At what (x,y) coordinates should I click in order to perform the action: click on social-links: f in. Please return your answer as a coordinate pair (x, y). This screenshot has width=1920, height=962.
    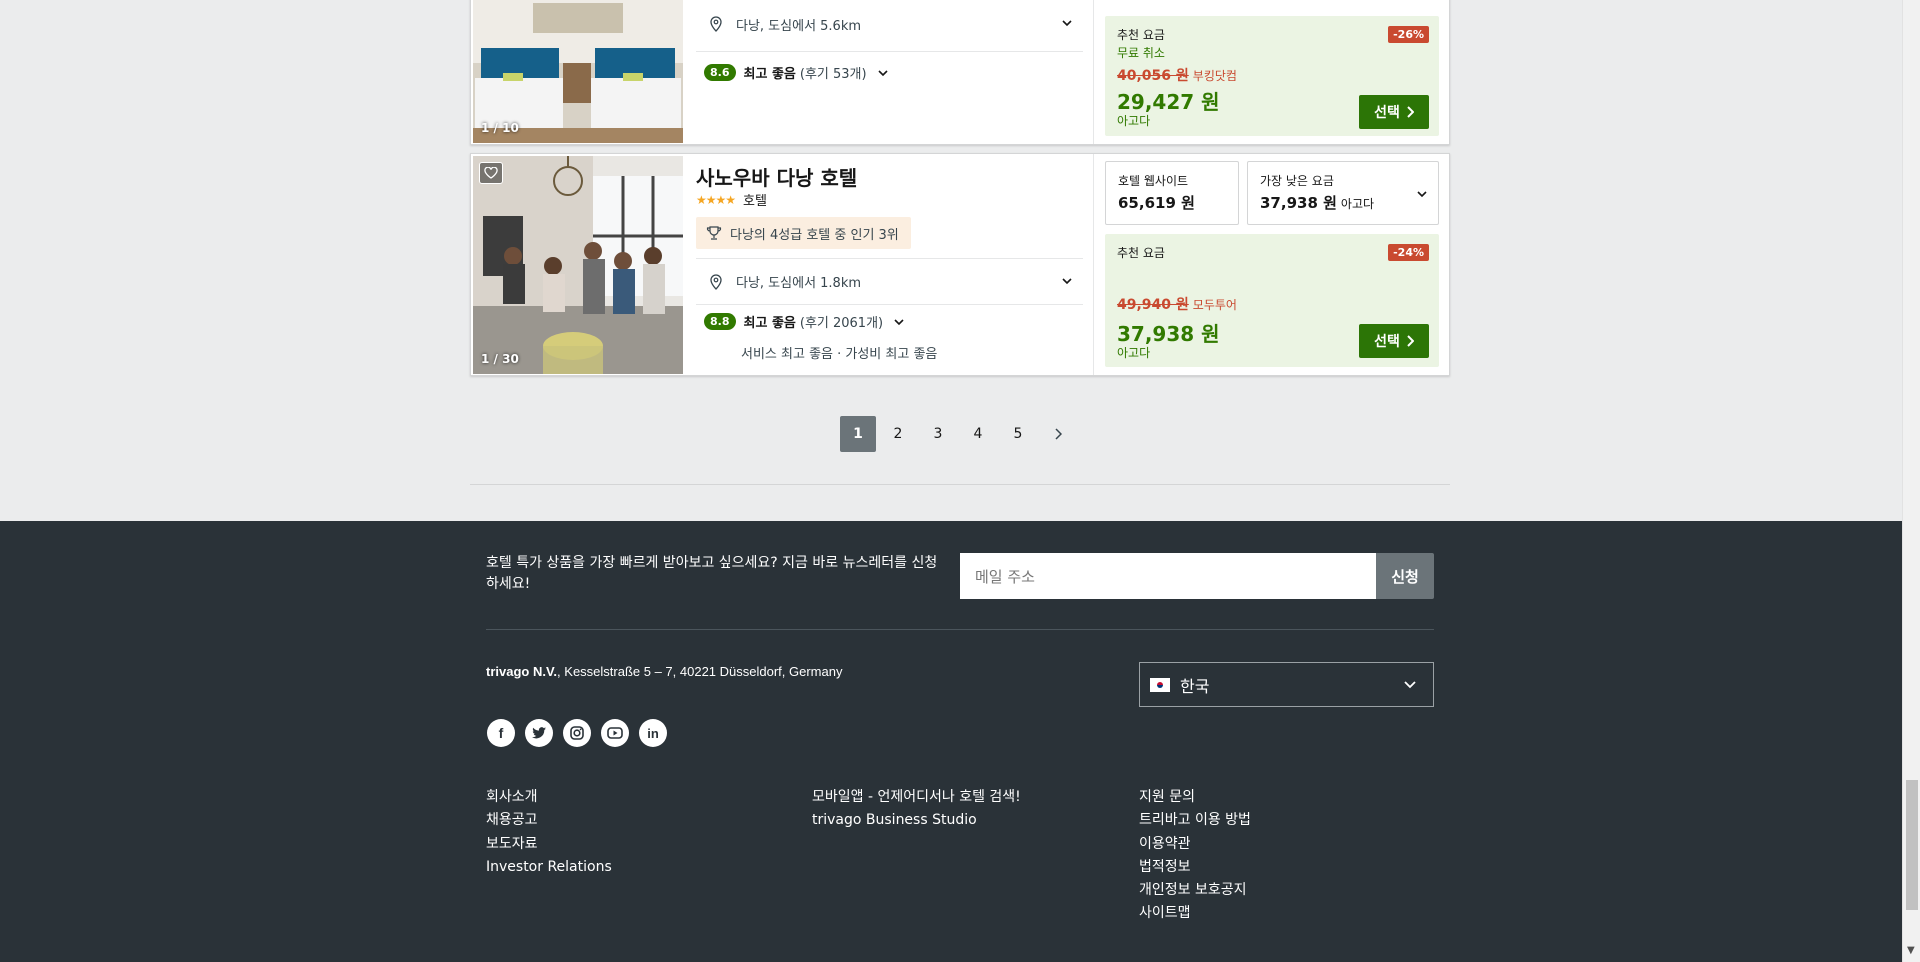
    Looking at the image, I should click on (577, 733).